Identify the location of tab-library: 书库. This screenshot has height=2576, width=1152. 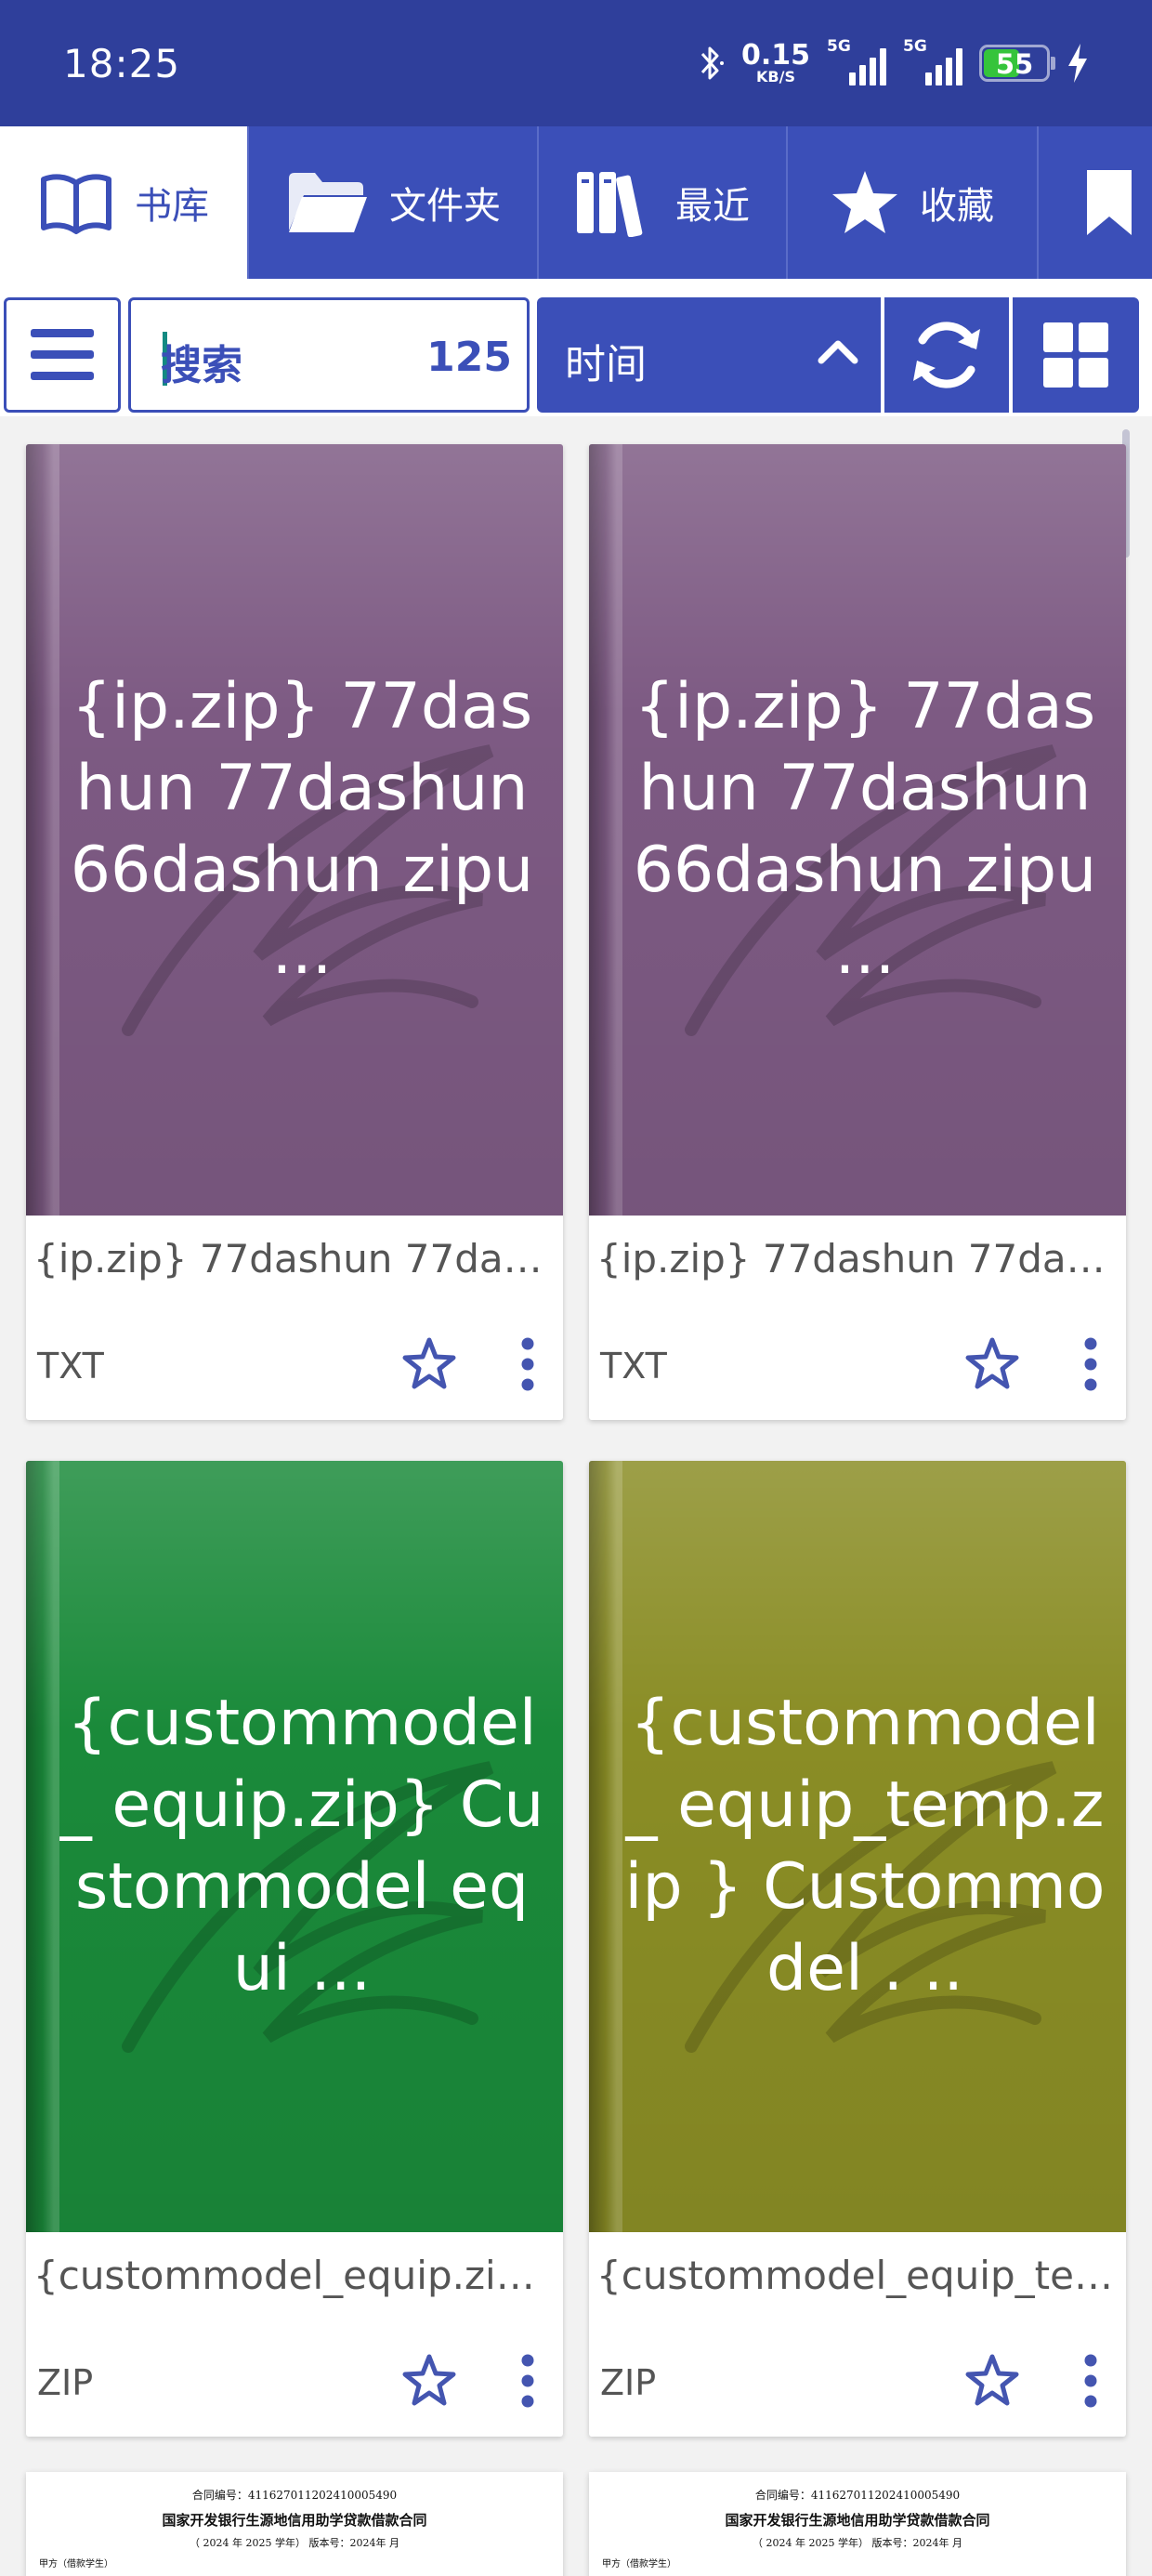
(124, 202).